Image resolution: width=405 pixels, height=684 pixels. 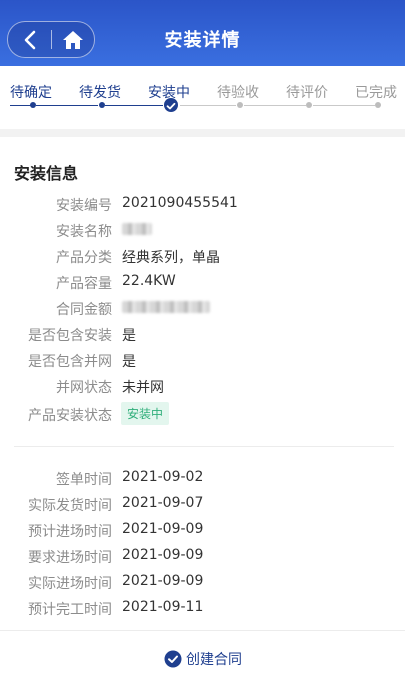 What do you see at coordinates (204, 446) in the screenshot?
I see `divider` at bounding box center [204, 446].